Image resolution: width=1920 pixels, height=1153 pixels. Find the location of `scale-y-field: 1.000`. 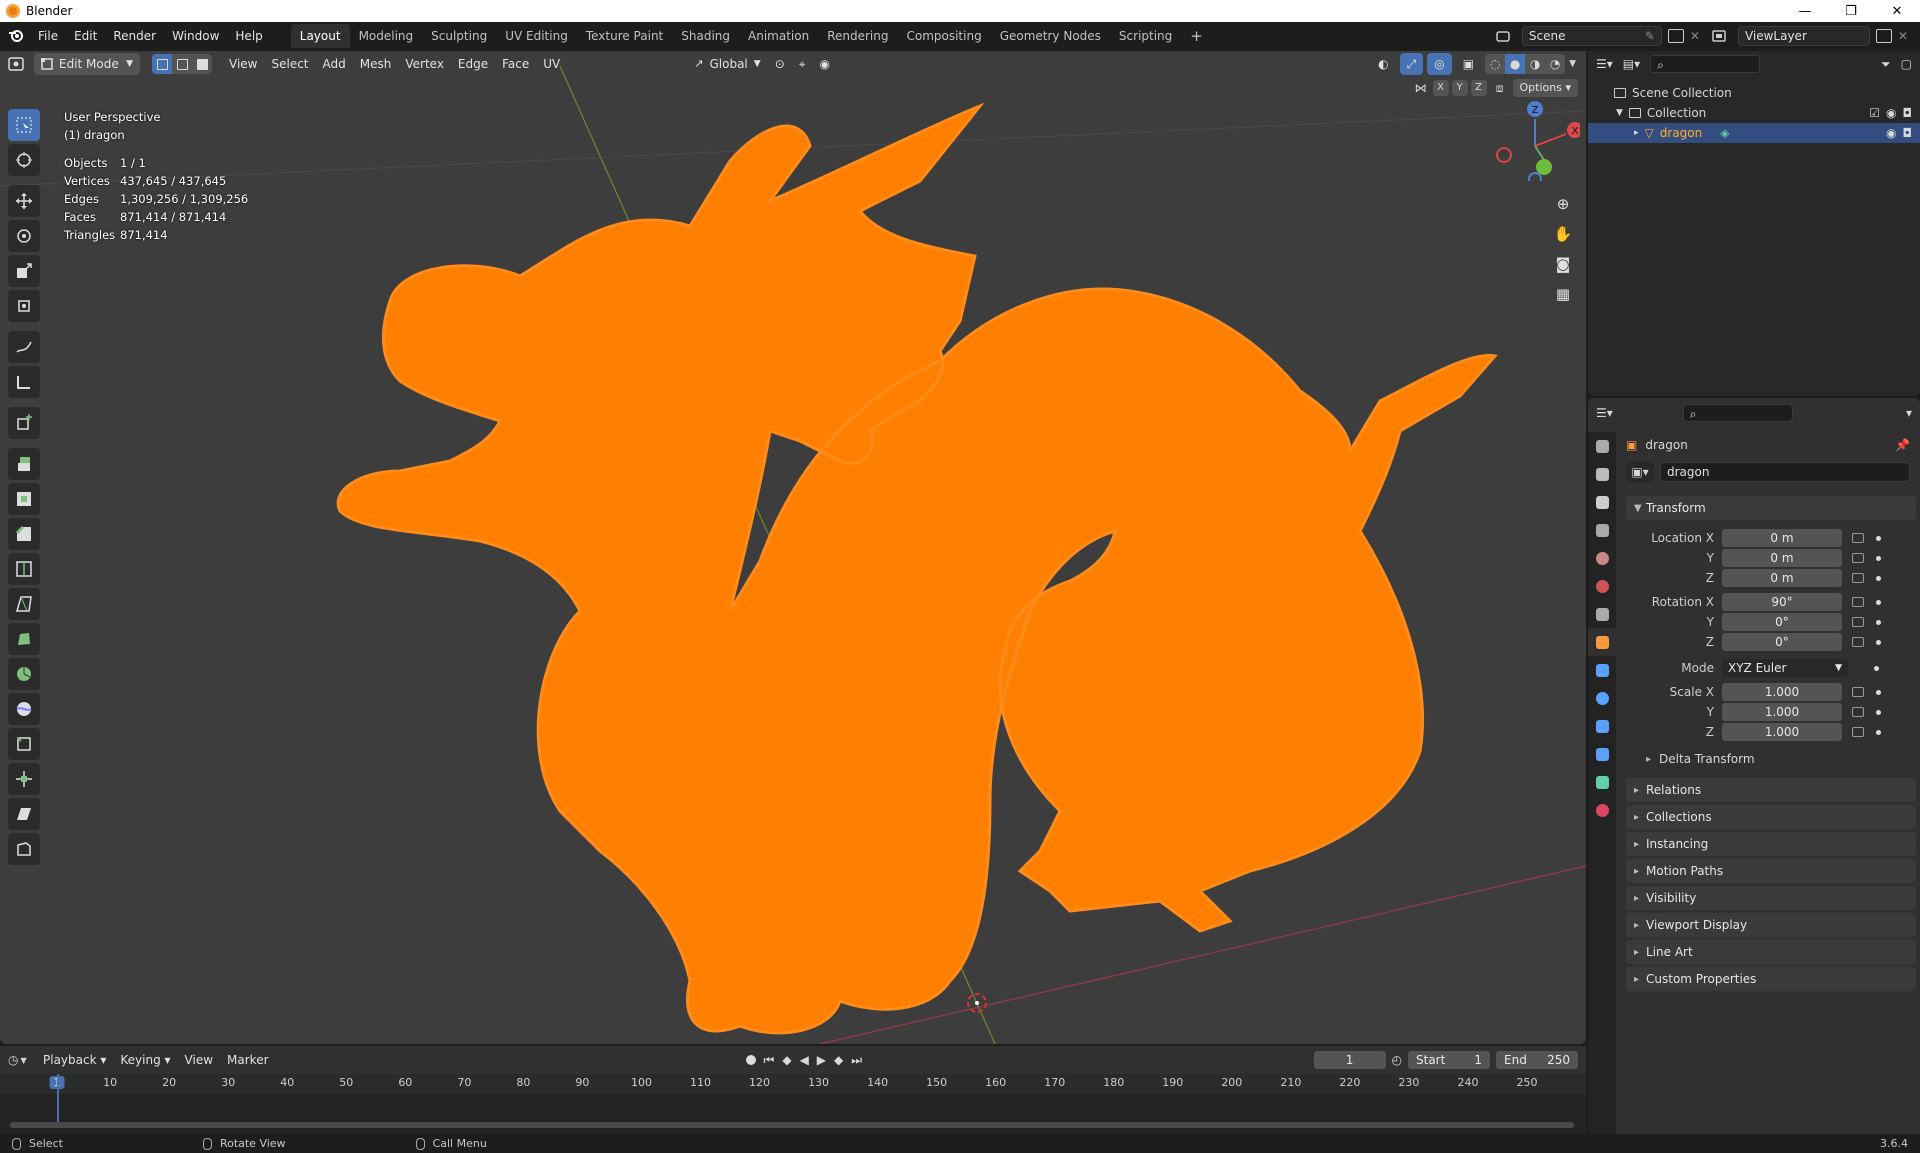

scale-y-field: 1.000 is located at coordinates (1782, 712).